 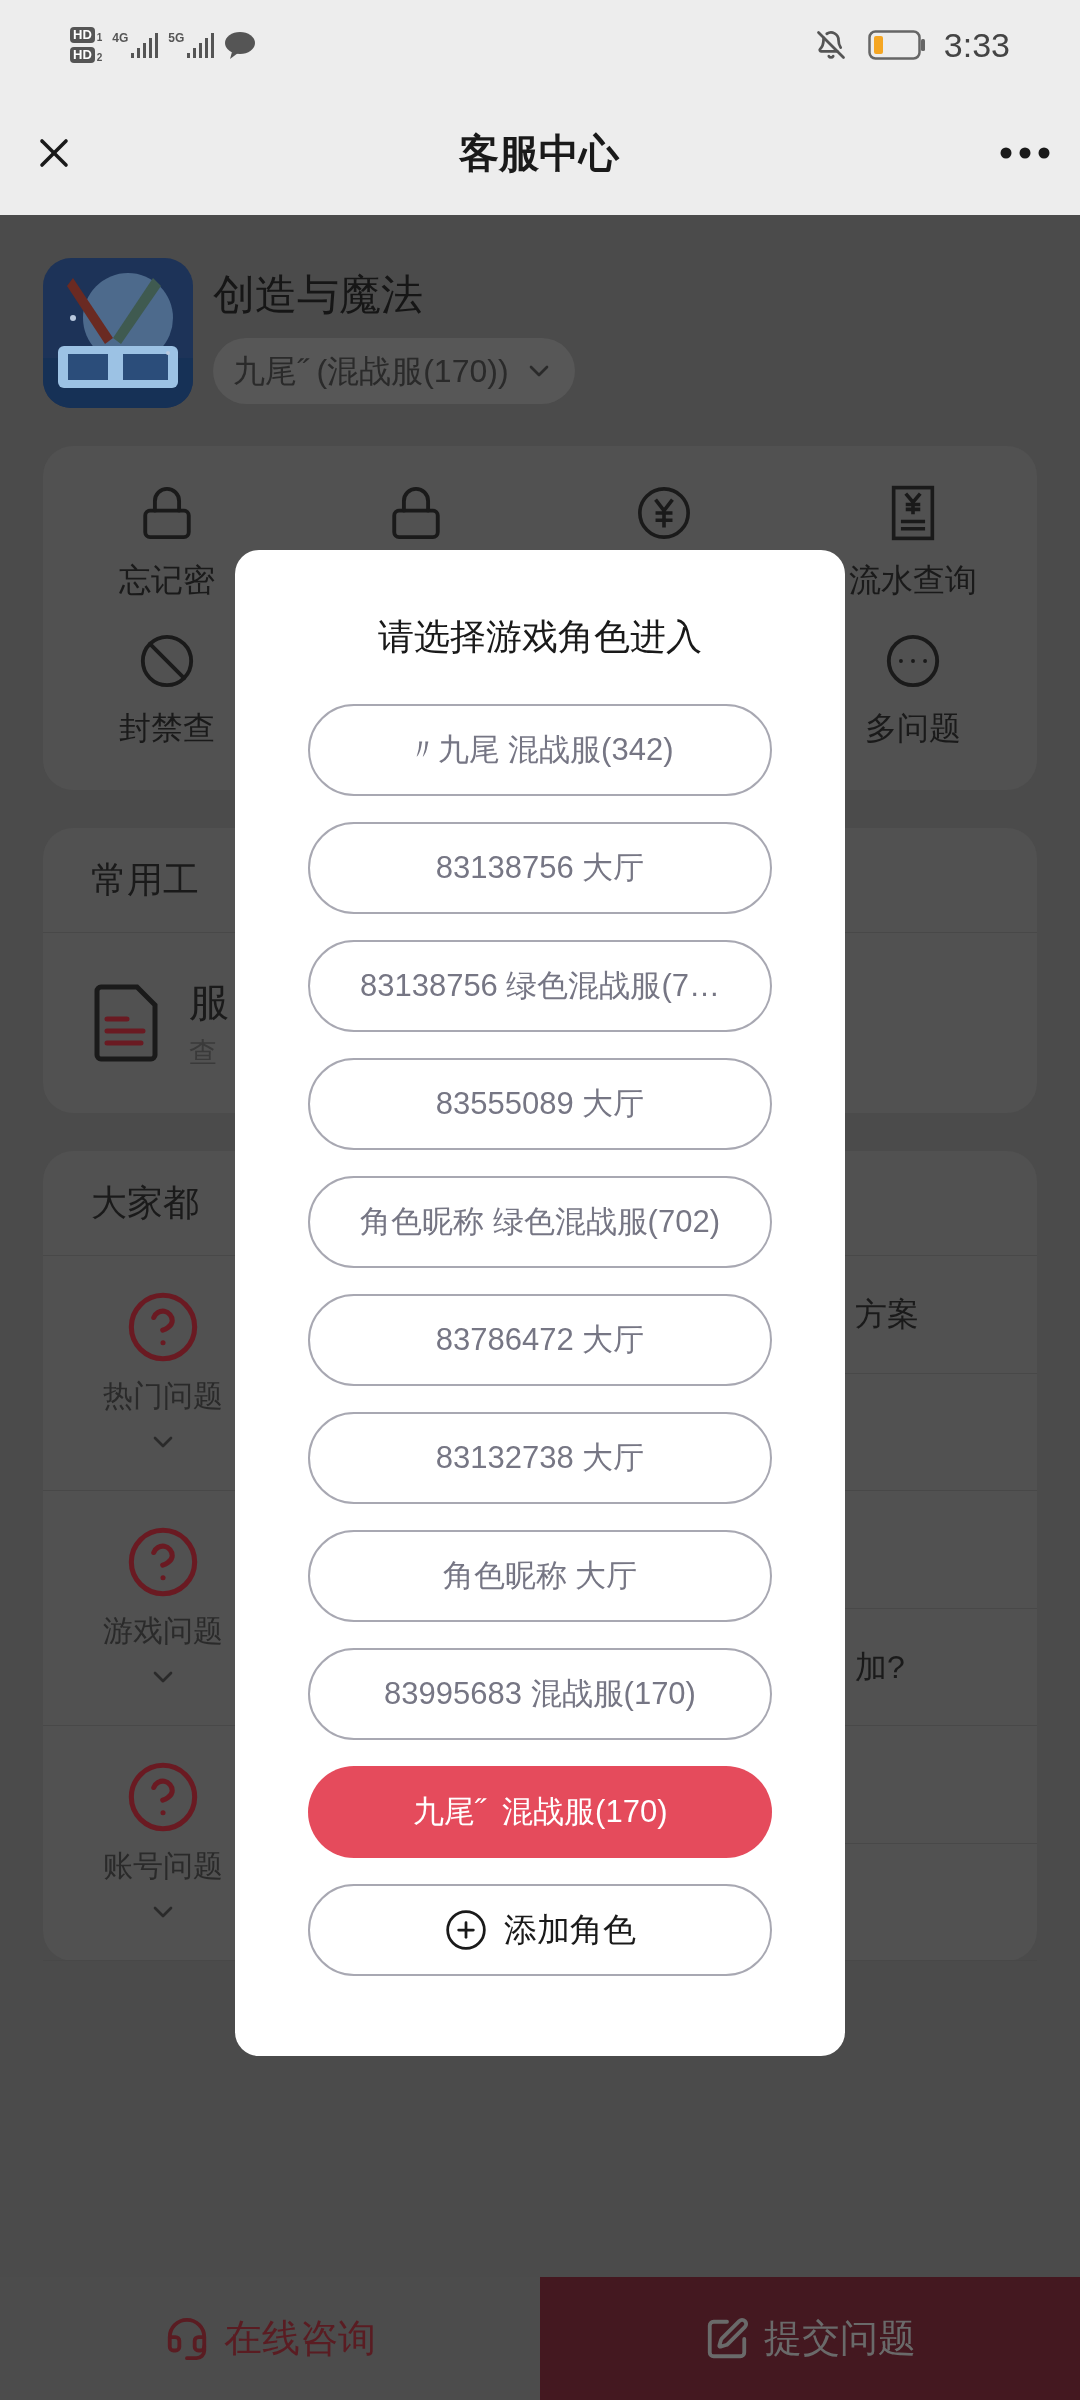 What do you see at coordinates (896, 45) in the screenshot?
I see `battery-icon` at bounding box center [896, 45].